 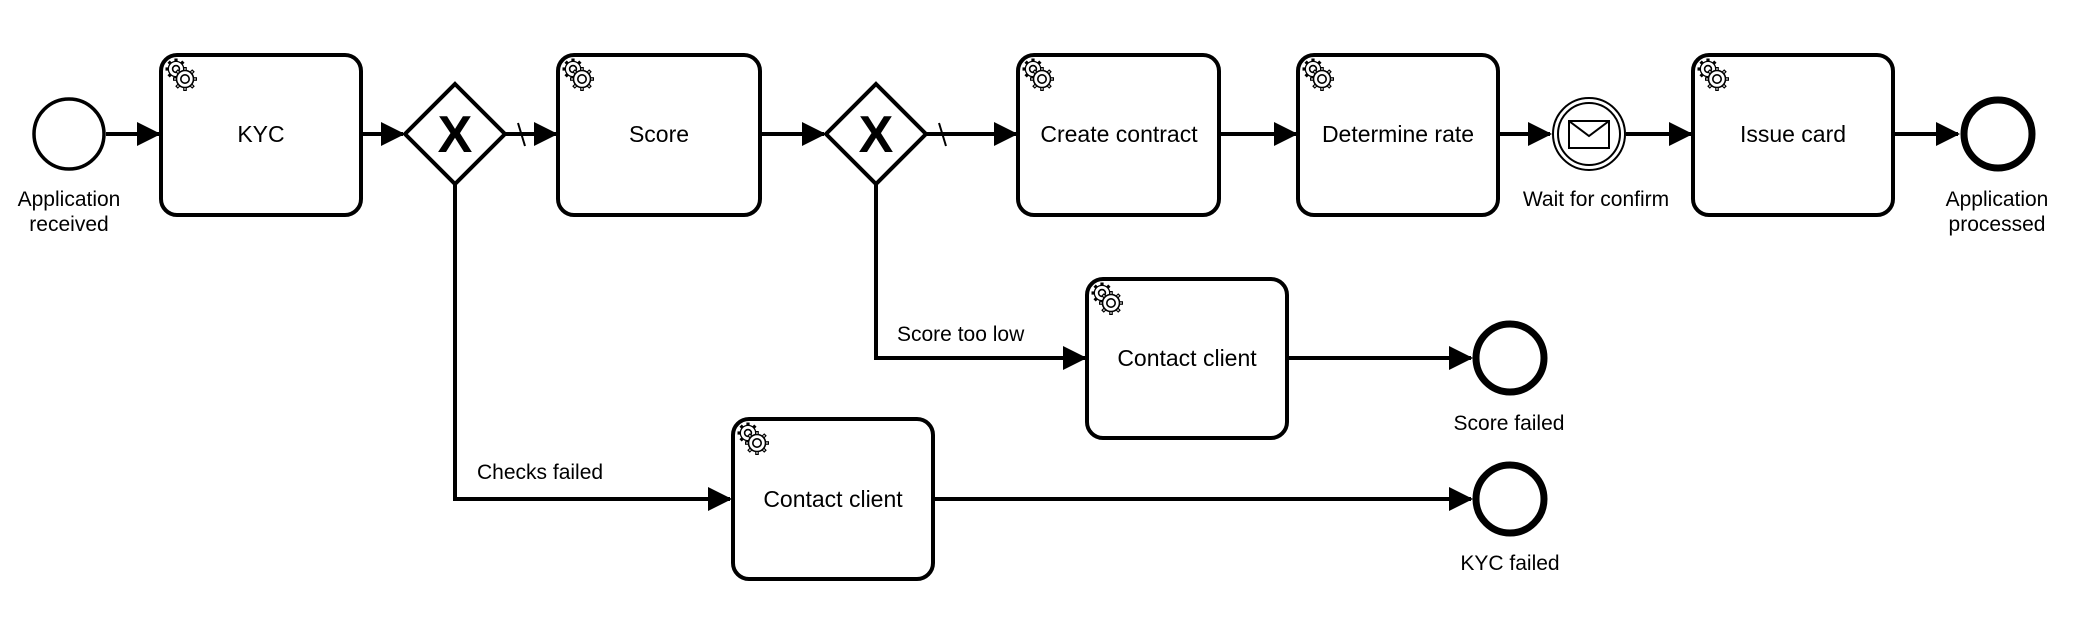 What do you see at coordinates (1997, 199) in the screenshot?
I see `end-event-label: Application` at bounding box center [1997, 199].